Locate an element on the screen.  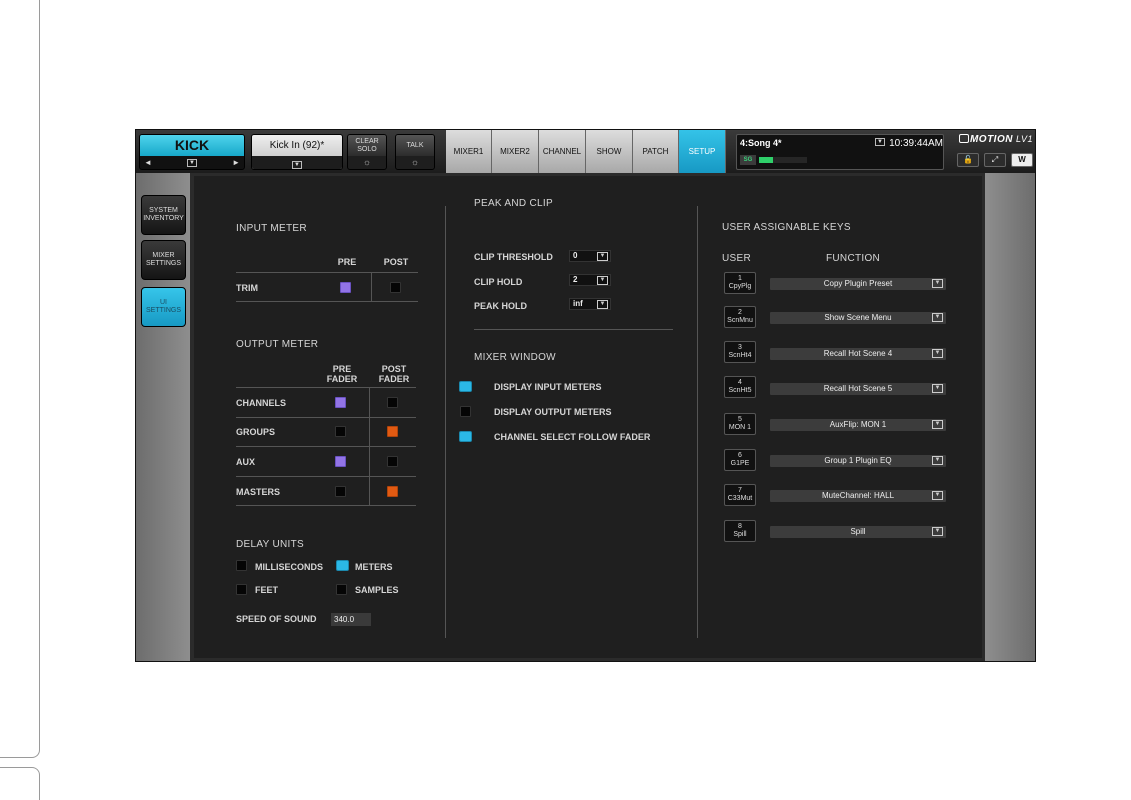
user-keys-title: USER ASSIGNABLE KEYS is located at coordinates (786, 227).